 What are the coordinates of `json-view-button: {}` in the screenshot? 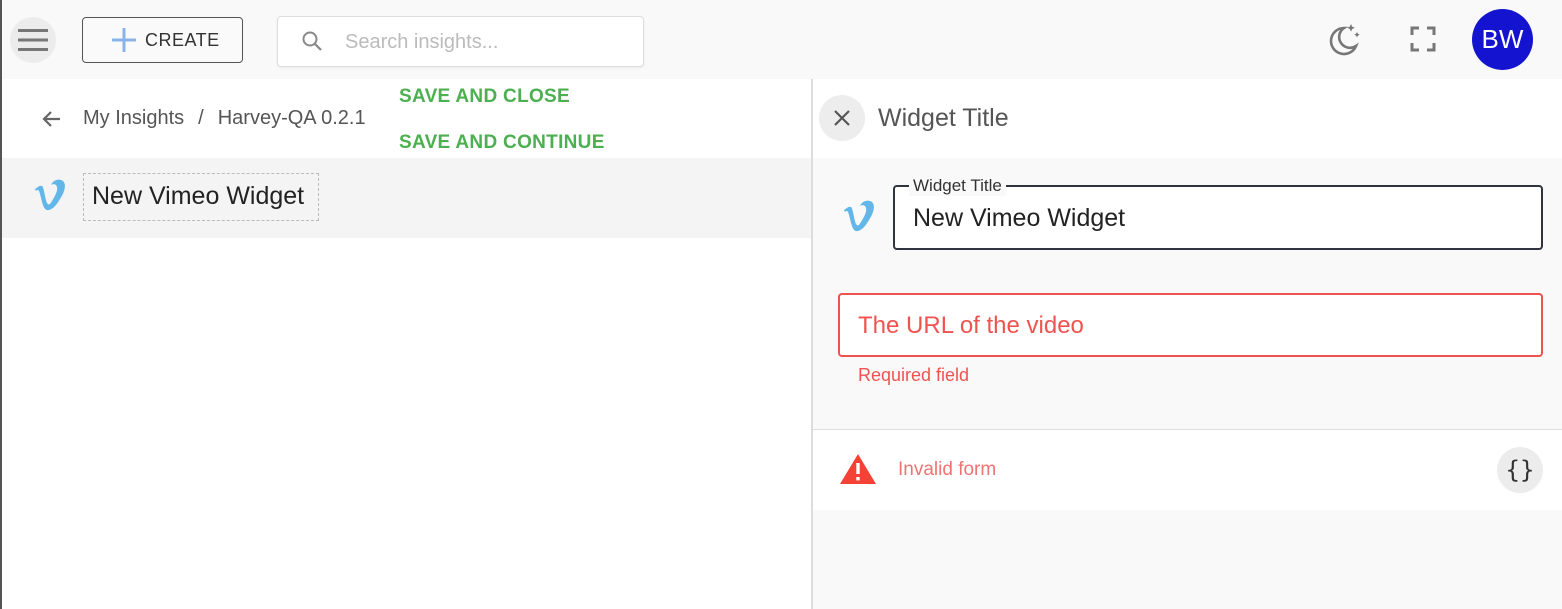 It's located at (1520, 470).